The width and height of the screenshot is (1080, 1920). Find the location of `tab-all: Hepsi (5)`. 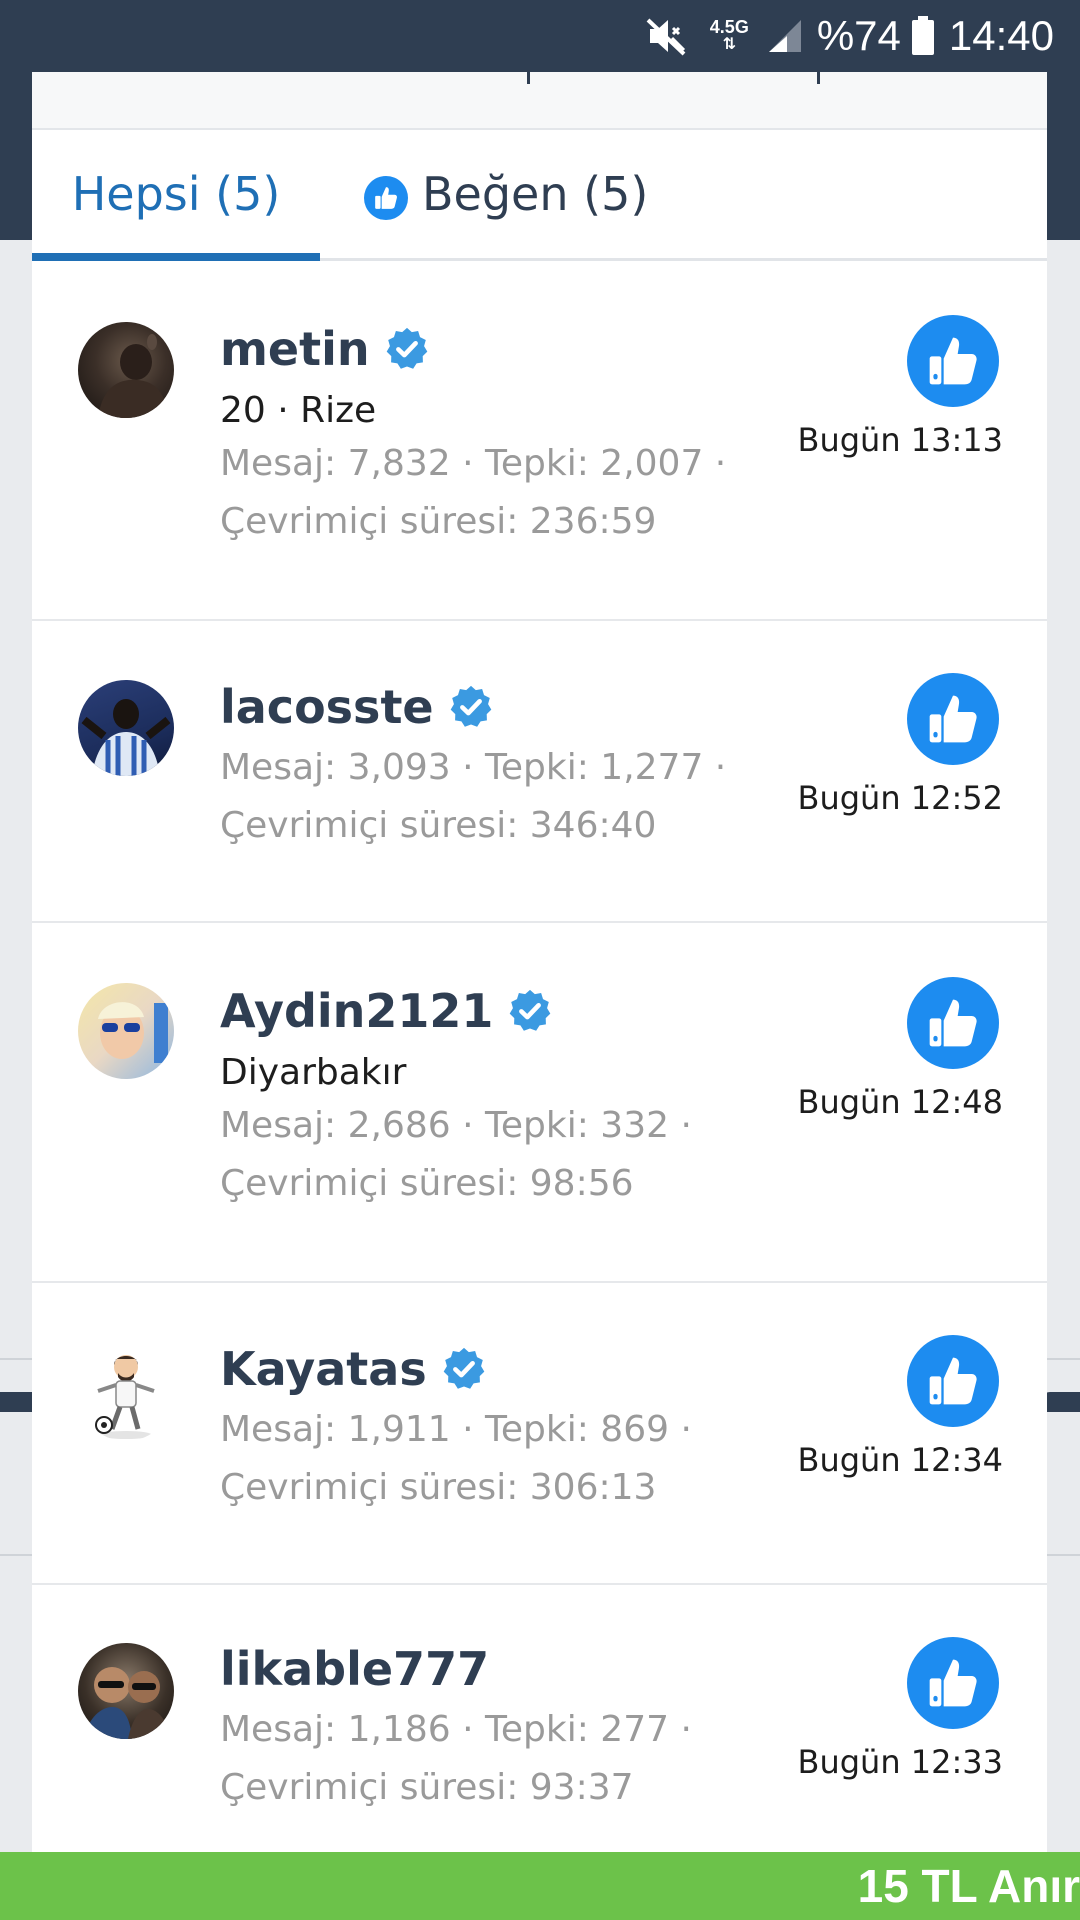

tab-all: Hepsi (5) is located at coordinates (176, 195).